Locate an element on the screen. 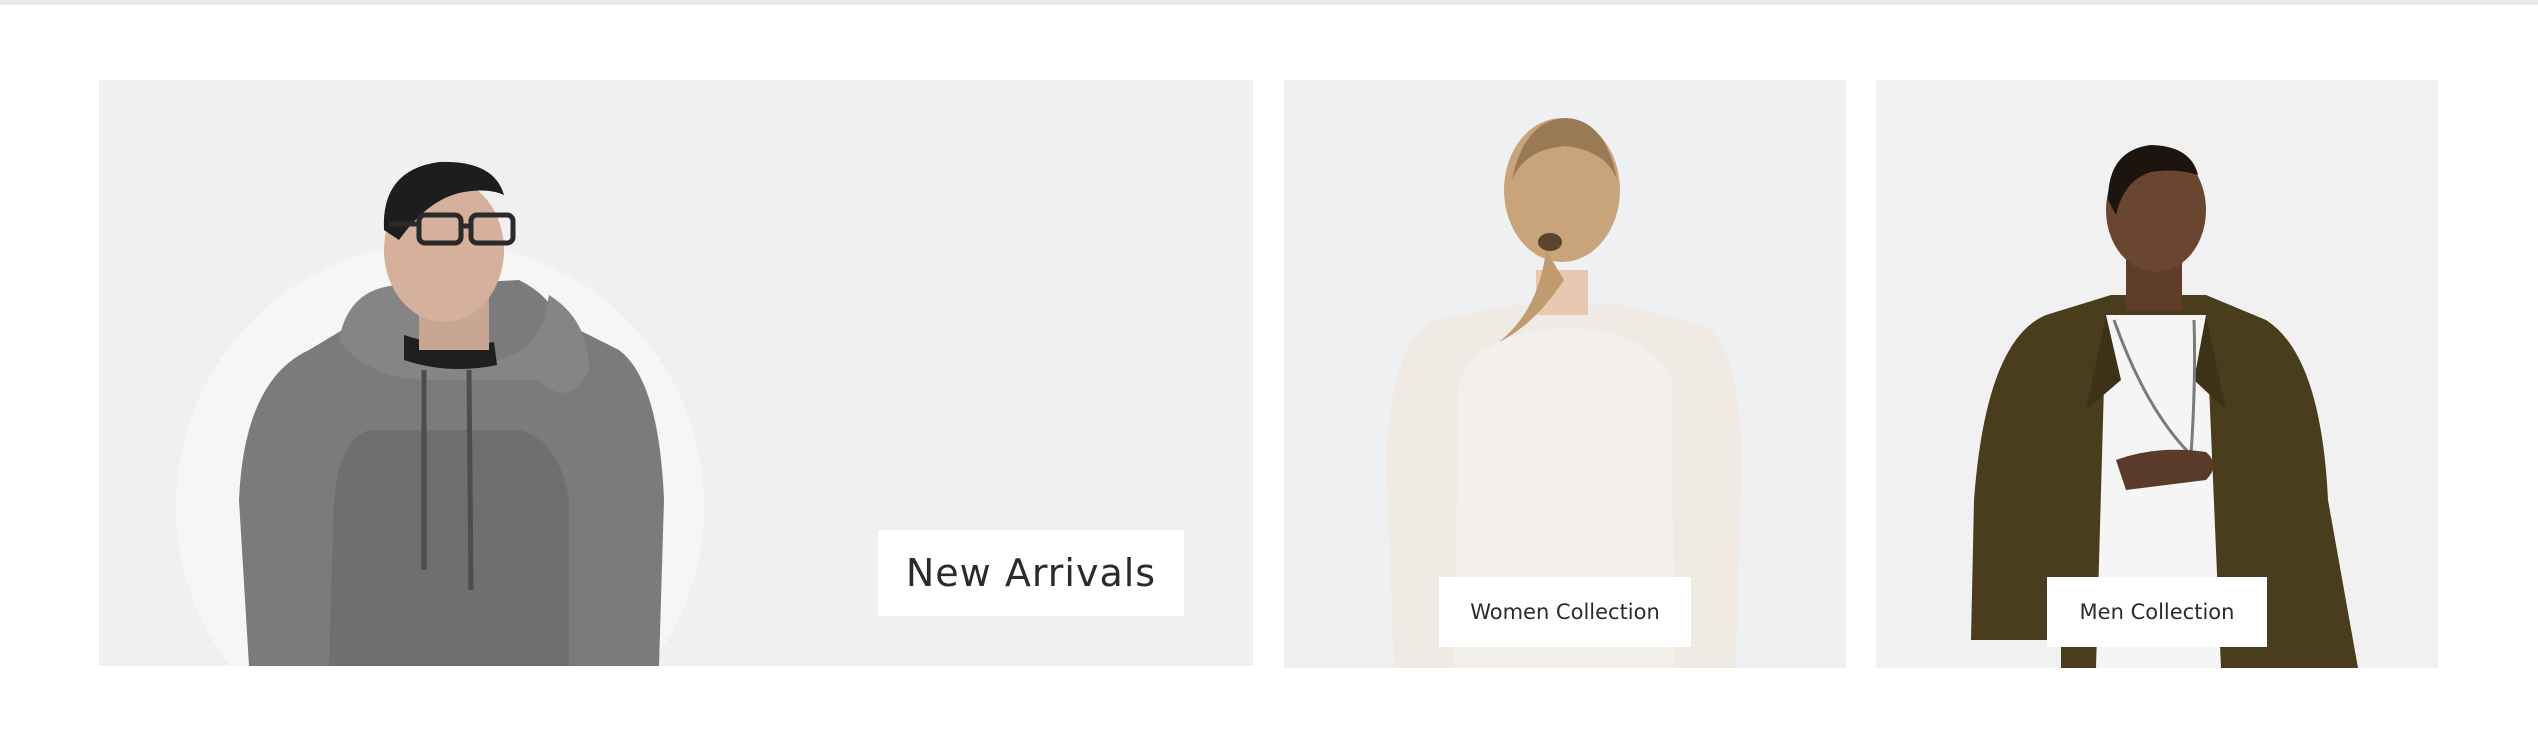 This screenshot has height=754, width=2538. women-collection-label: Women Collection is located at coordinates (1565, 612).